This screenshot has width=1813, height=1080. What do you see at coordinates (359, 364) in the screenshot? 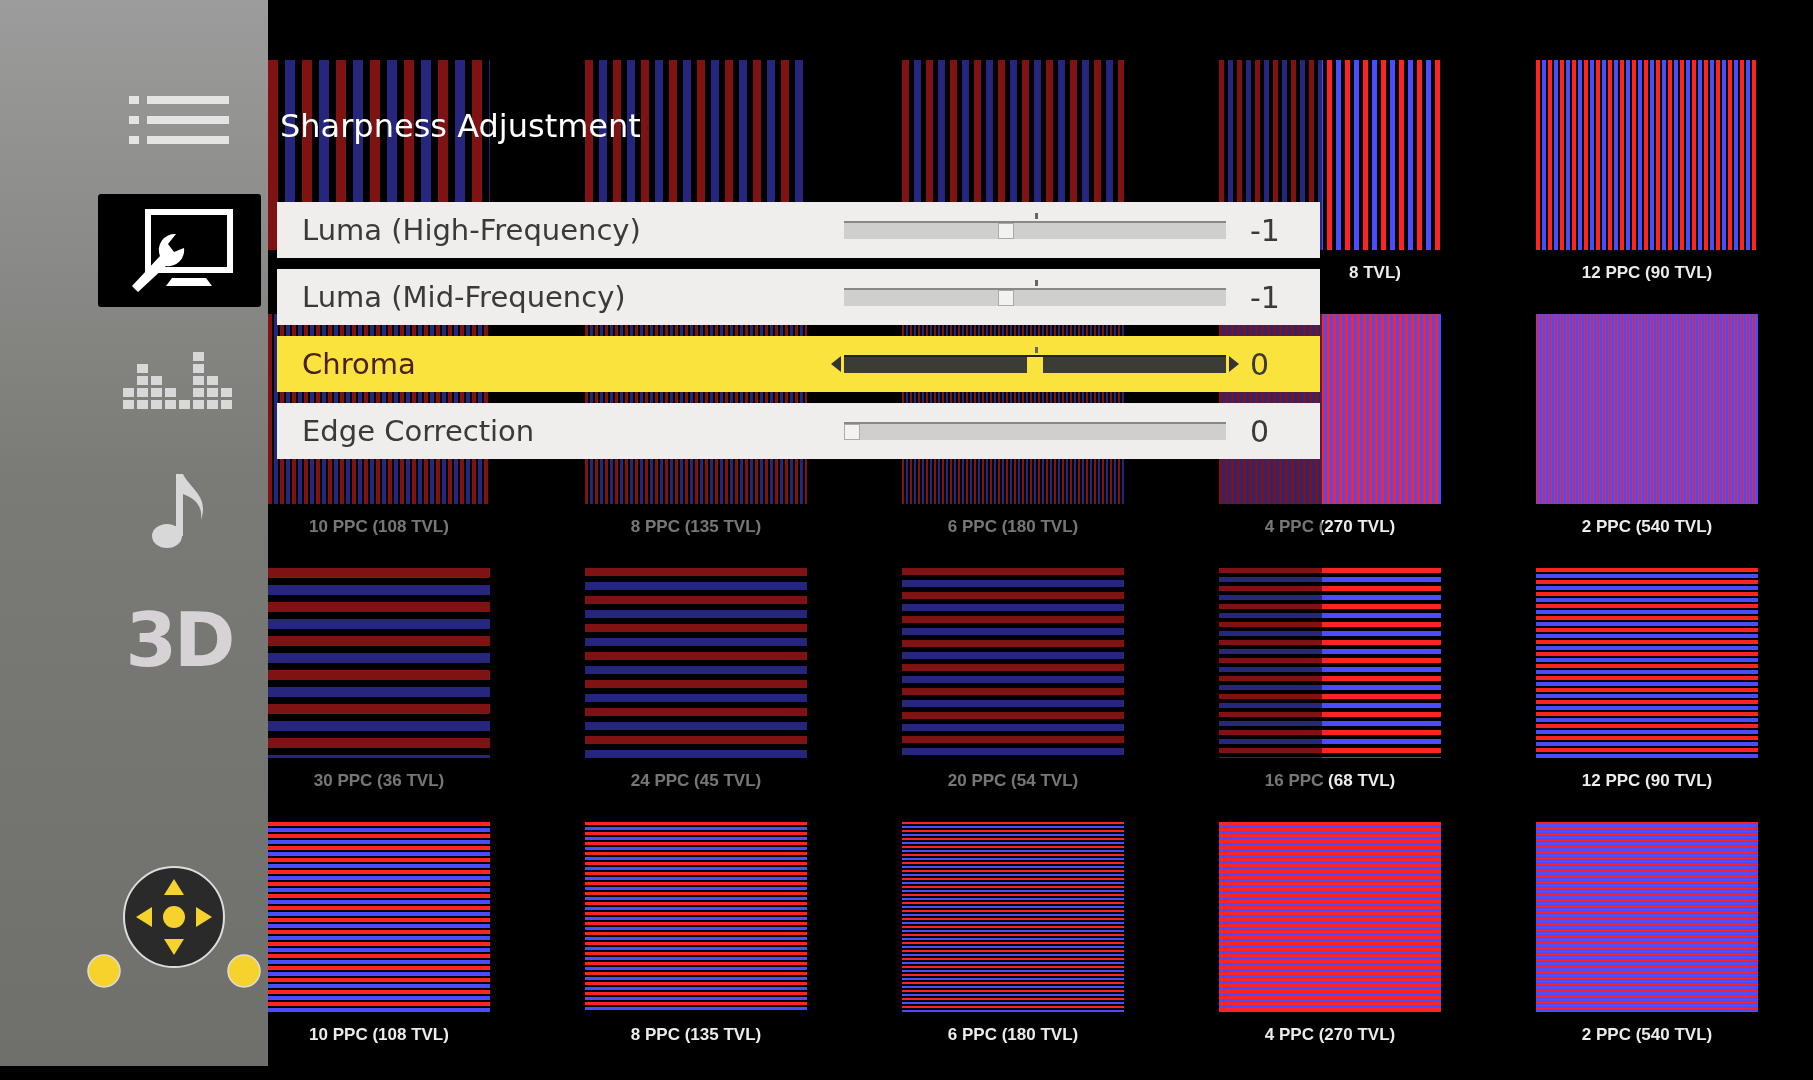
I see `setting-label: Chroma` at bounding box center [359, 364].